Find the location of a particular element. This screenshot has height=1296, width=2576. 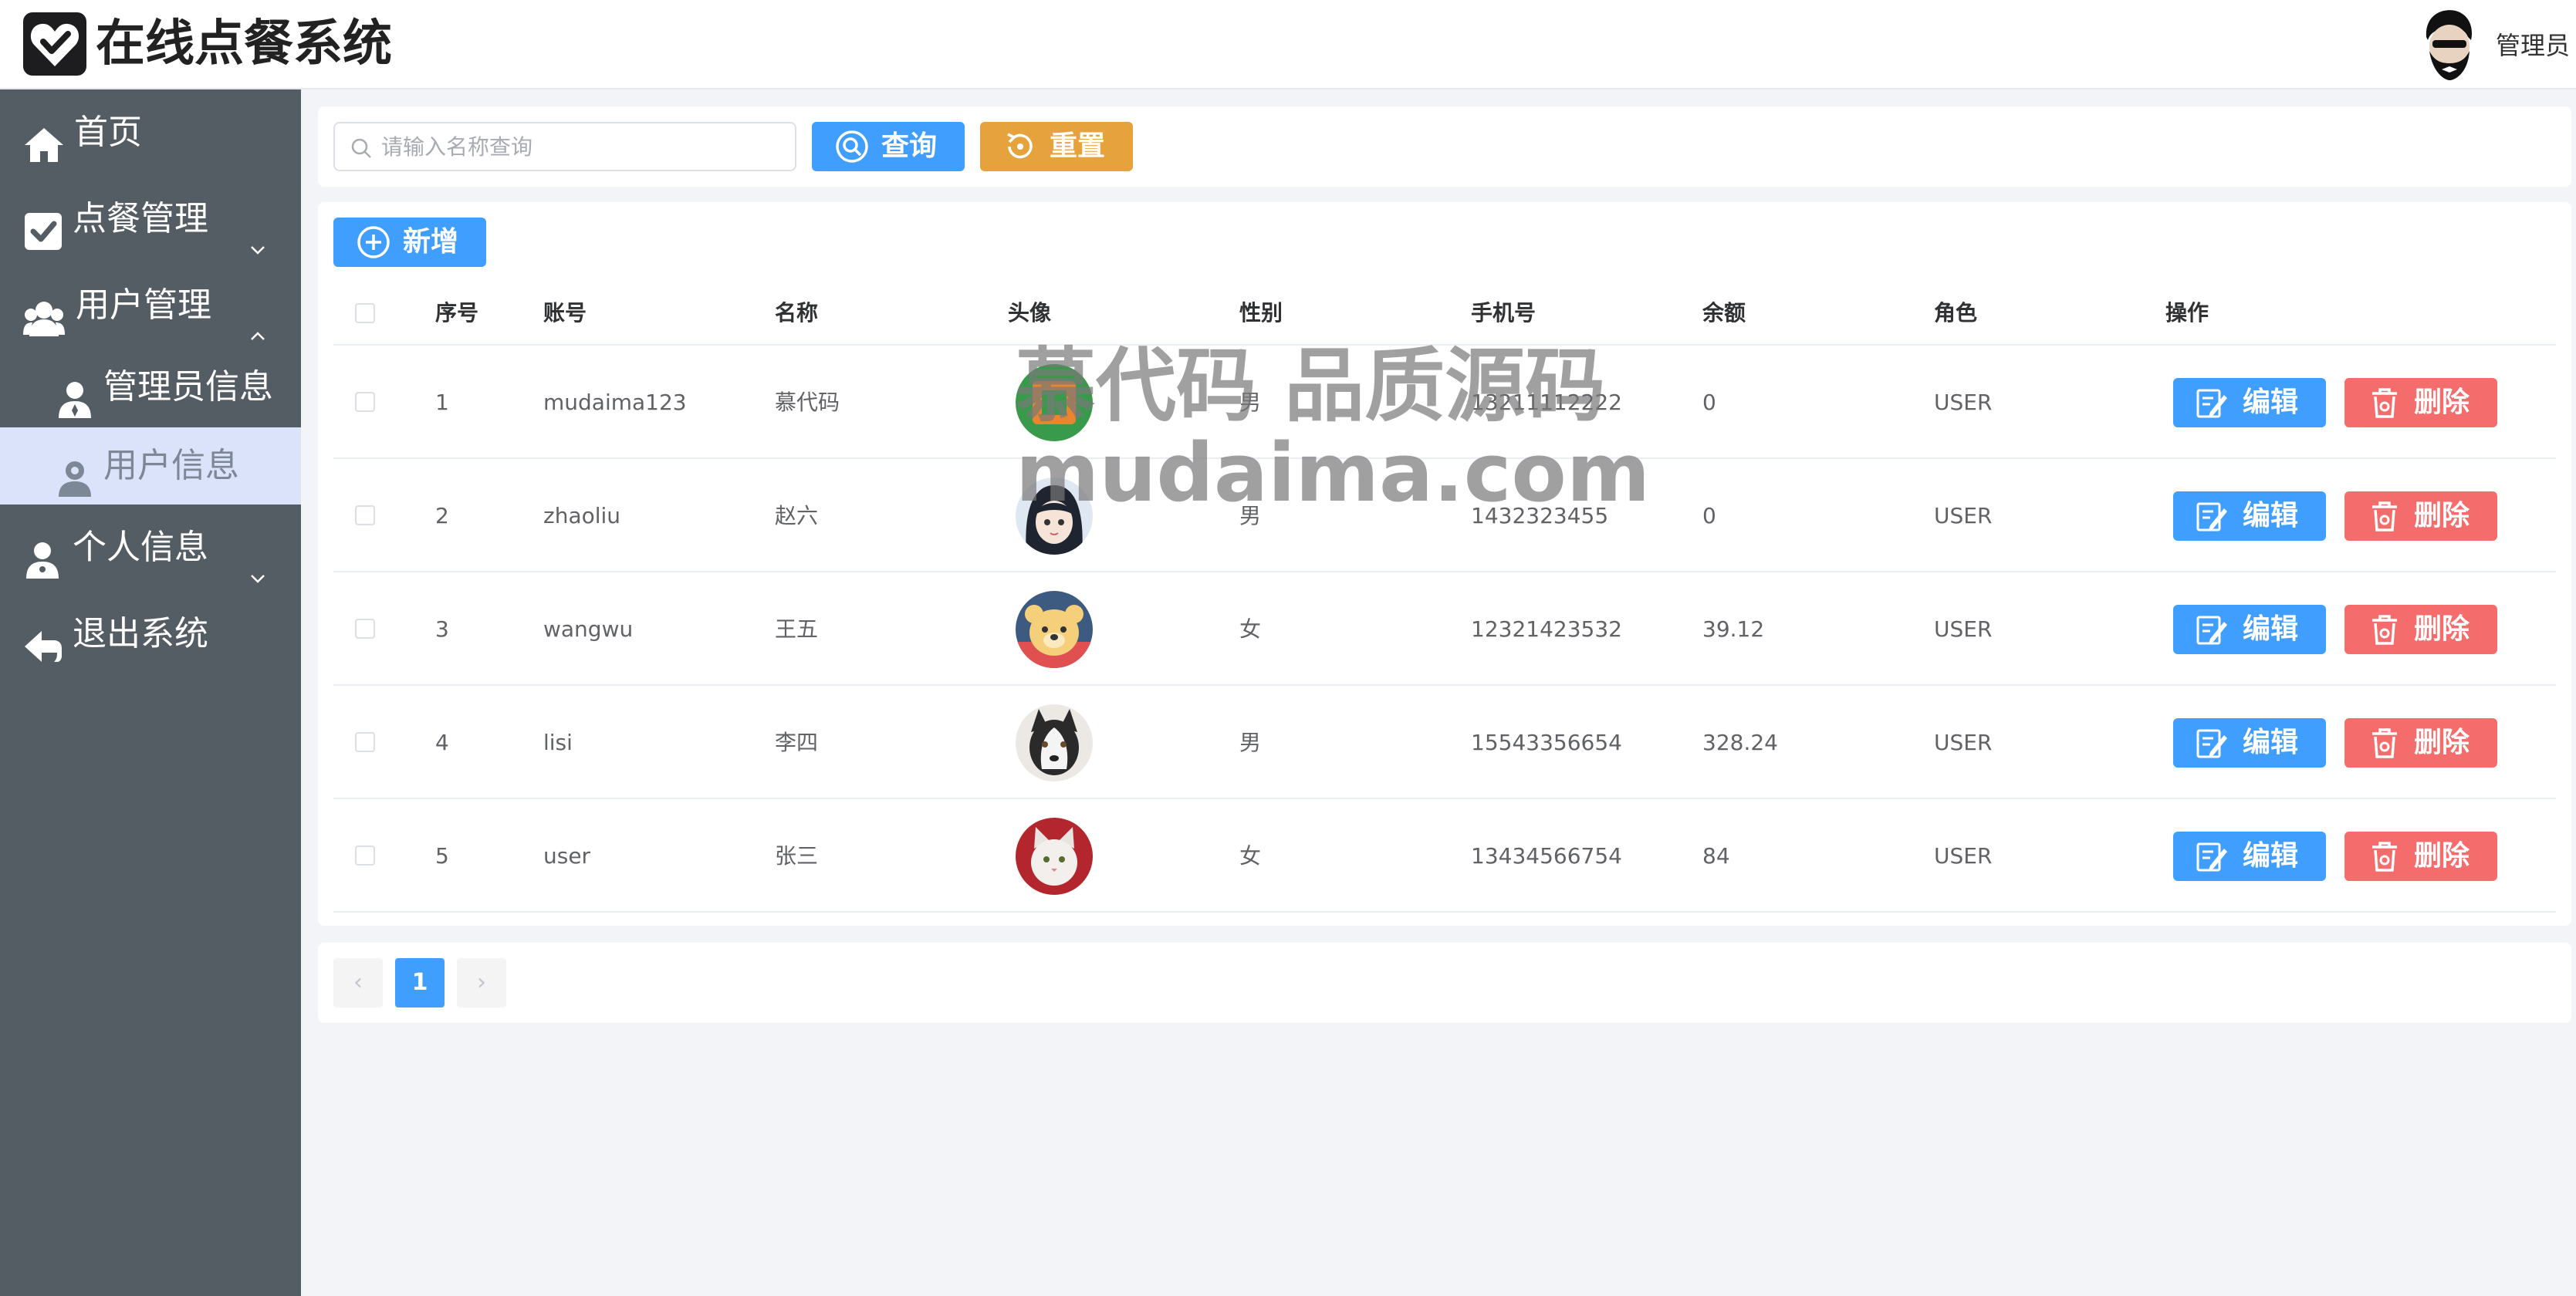

sidebar-item-user-info: 用户信息 is located at coordinates (150, 466).